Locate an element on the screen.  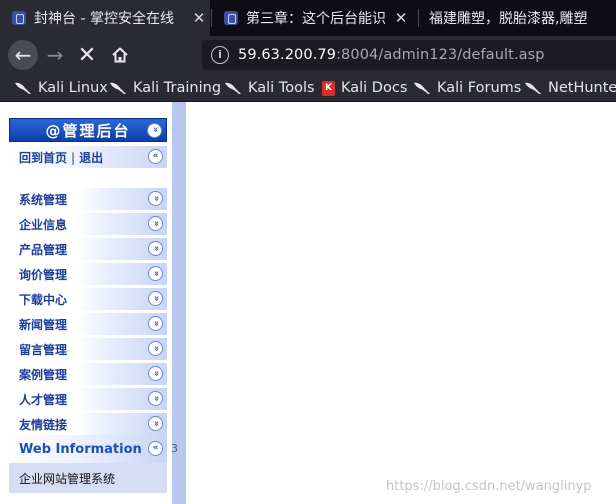
menu-item-products: 产品管理 » is located at coordinates (88, 249).